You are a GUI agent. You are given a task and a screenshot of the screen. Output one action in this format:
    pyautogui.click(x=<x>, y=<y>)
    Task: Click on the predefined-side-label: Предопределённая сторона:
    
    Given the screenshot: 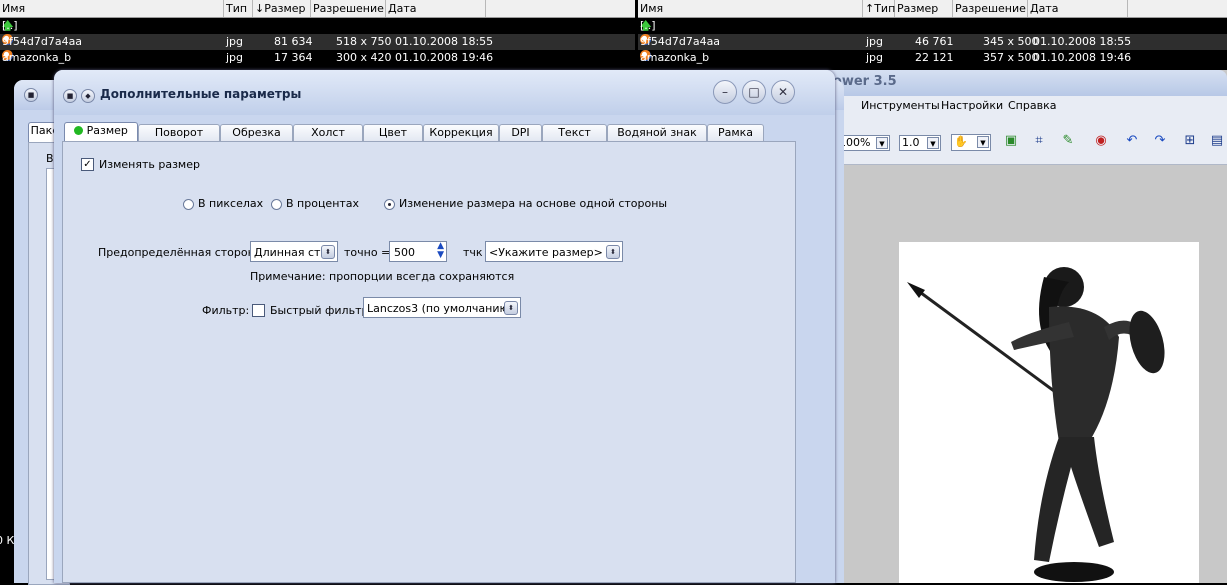 What is the action you would take?
    pyautogui.click(x=182, y=252)
    